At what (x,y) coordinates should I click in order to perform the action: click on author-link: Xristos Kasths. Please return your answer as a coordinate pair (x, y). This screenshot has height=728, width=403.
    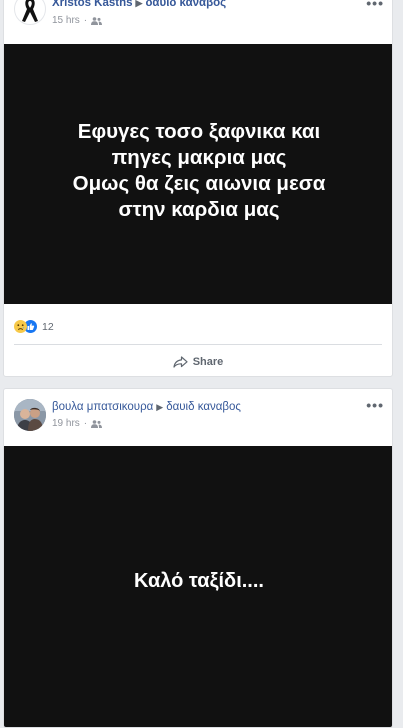
    Looking at the image, I should click on (92, 4).